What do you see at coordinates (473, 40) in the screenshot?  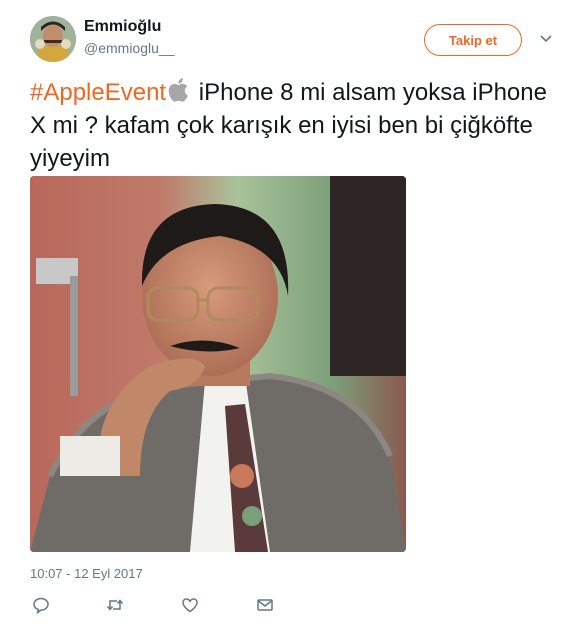 I see `follow-button: Takip et` at bounding box center [473, 40].